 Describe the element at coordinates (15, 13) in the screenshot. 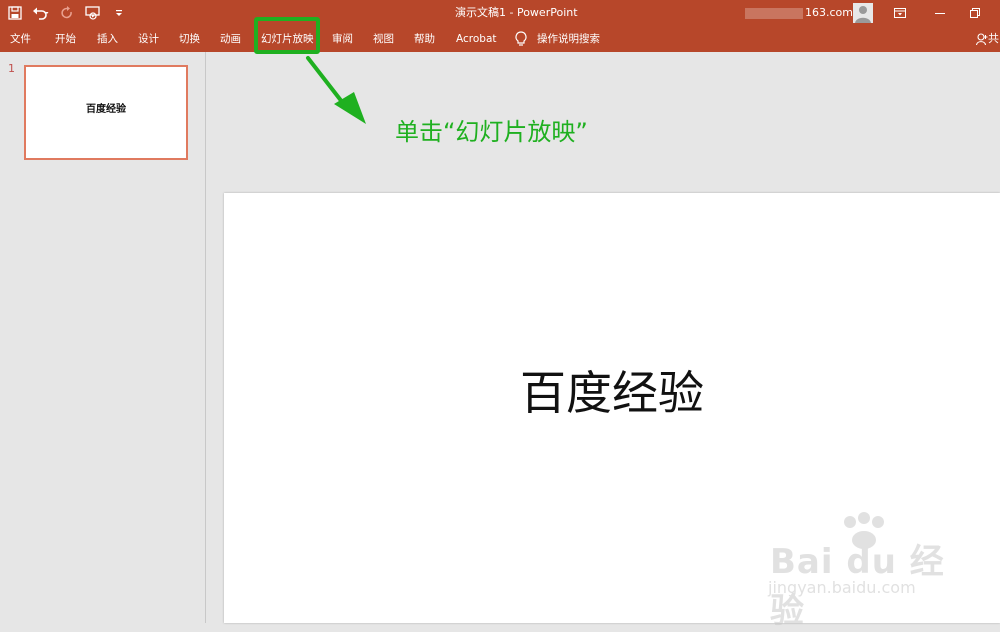

I see `save-icon` at that location.